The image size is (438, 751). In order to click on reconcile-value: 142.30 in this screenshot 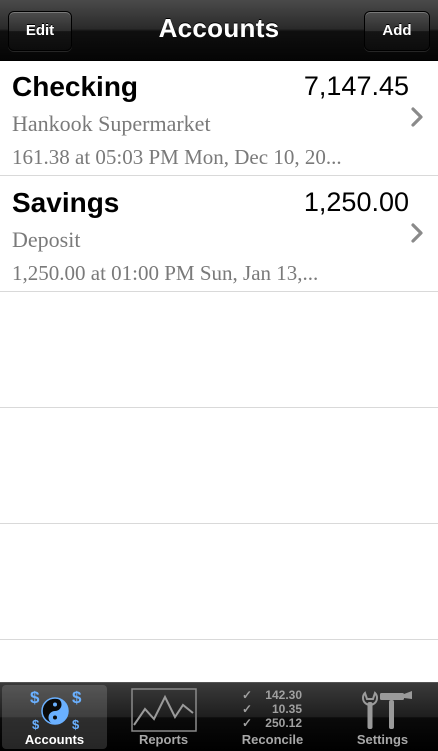, I will do `click(283, 695)`.